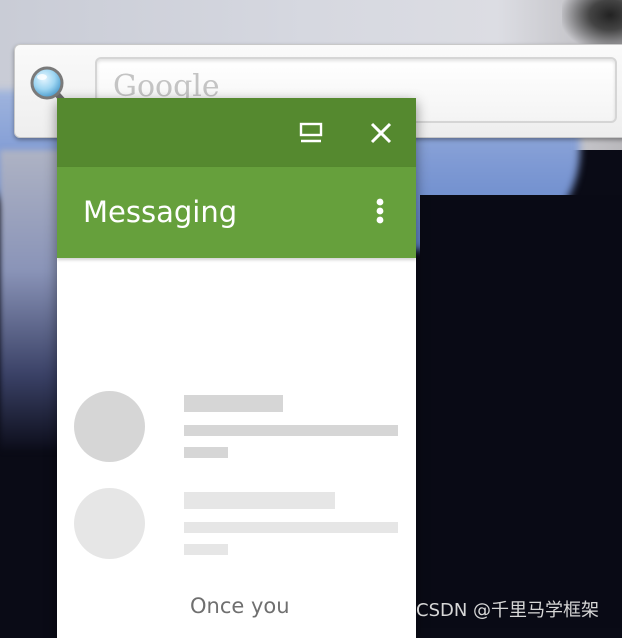  I want to click on app-bar: Messaging, so click(236, 212).